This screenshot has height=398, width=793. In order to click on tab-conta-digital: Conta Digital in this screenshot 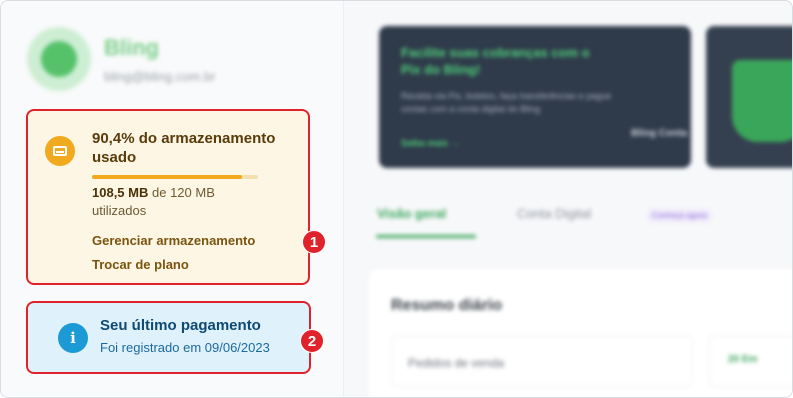, I will do `click(554, 213)`.